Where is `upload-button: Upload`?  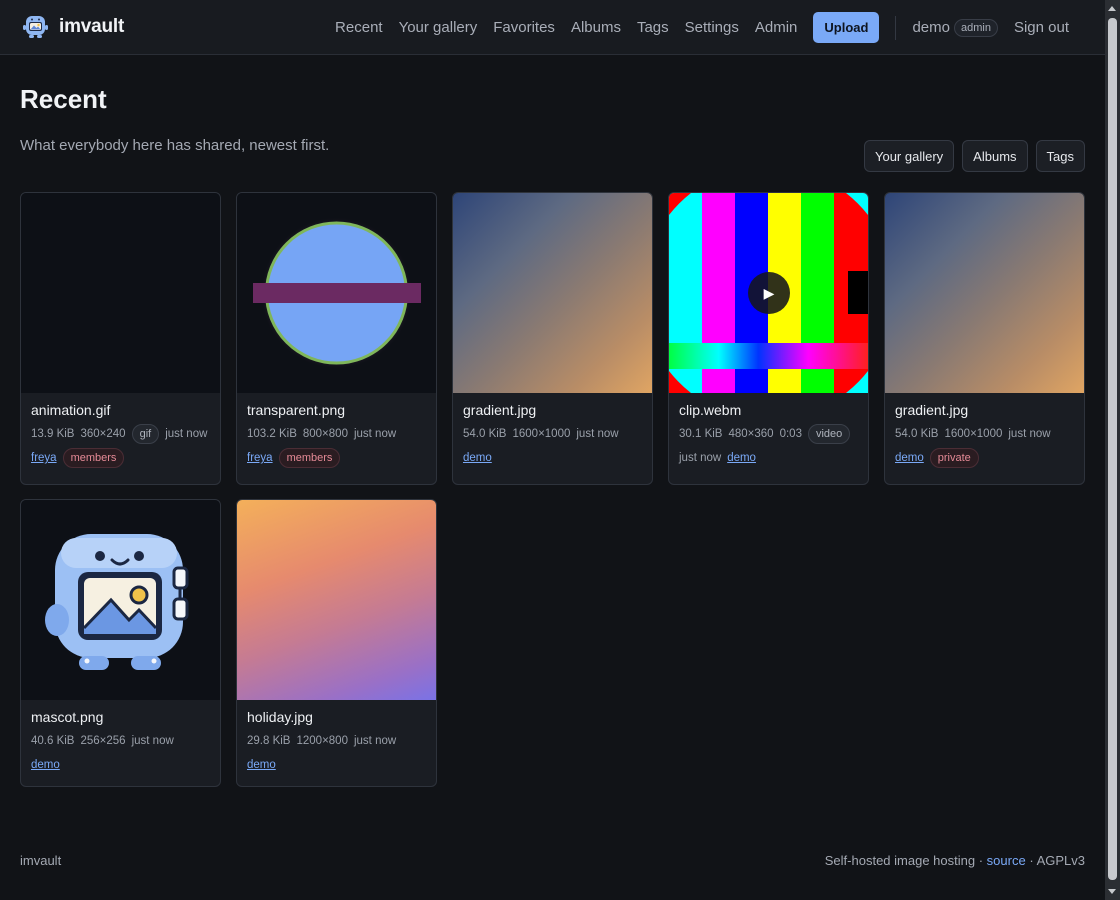 upload-button: Upload is located at coordinates (846, 27).